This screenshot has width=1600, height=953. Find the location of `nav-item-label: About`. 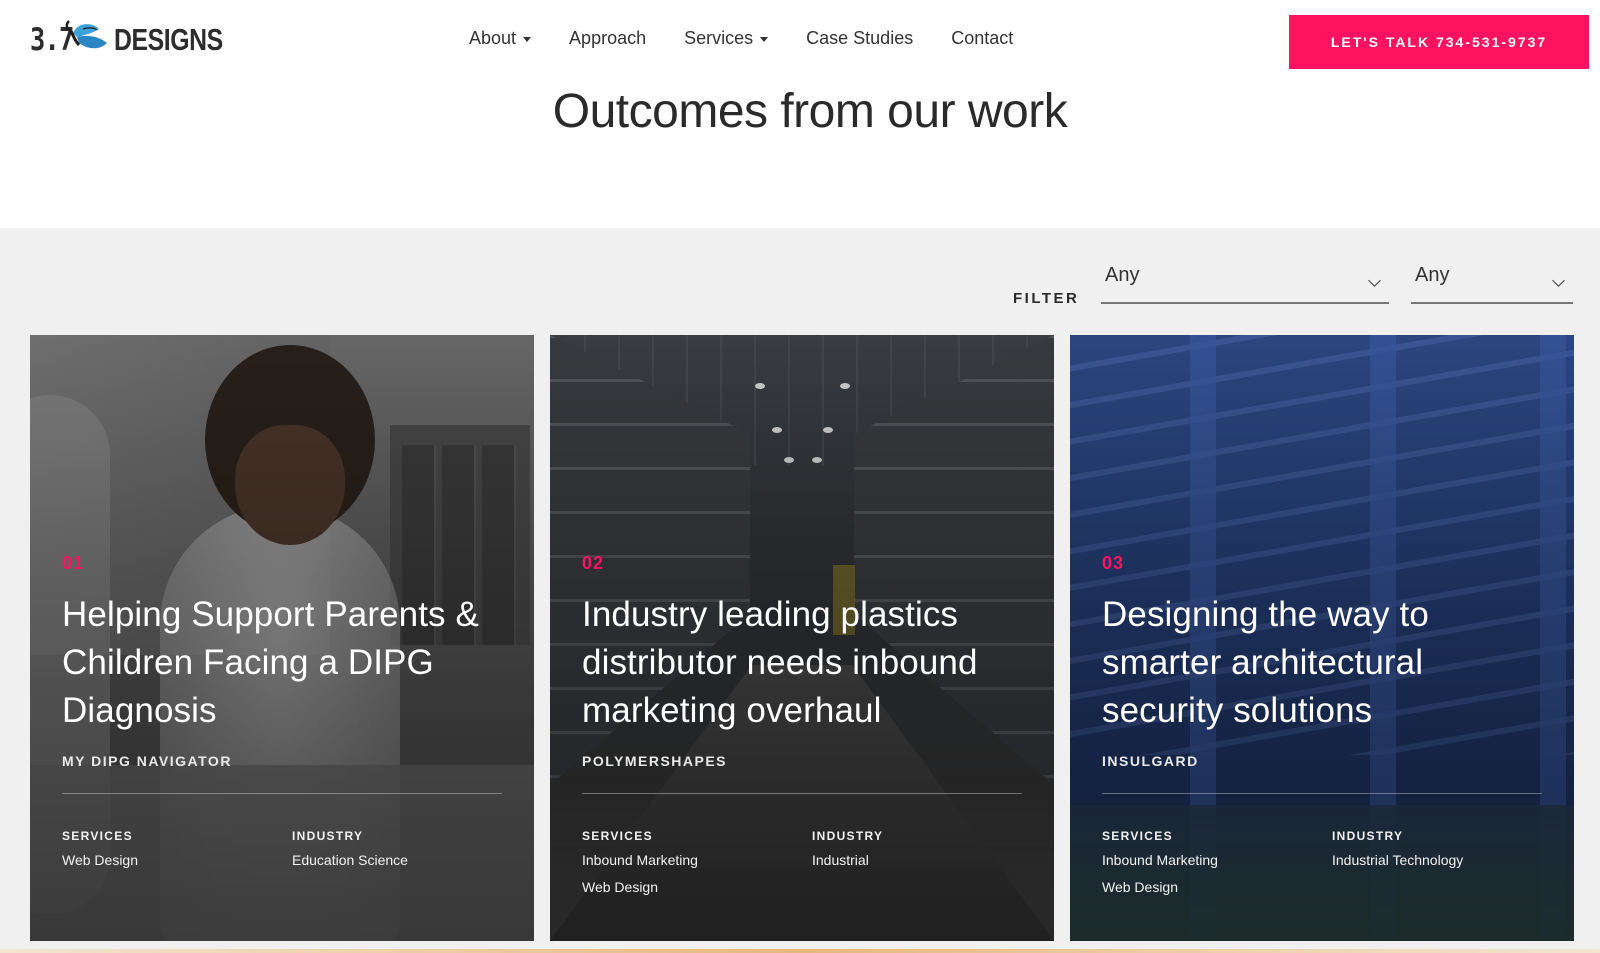

nav-item-label: About is located at coordinates (493, 38).